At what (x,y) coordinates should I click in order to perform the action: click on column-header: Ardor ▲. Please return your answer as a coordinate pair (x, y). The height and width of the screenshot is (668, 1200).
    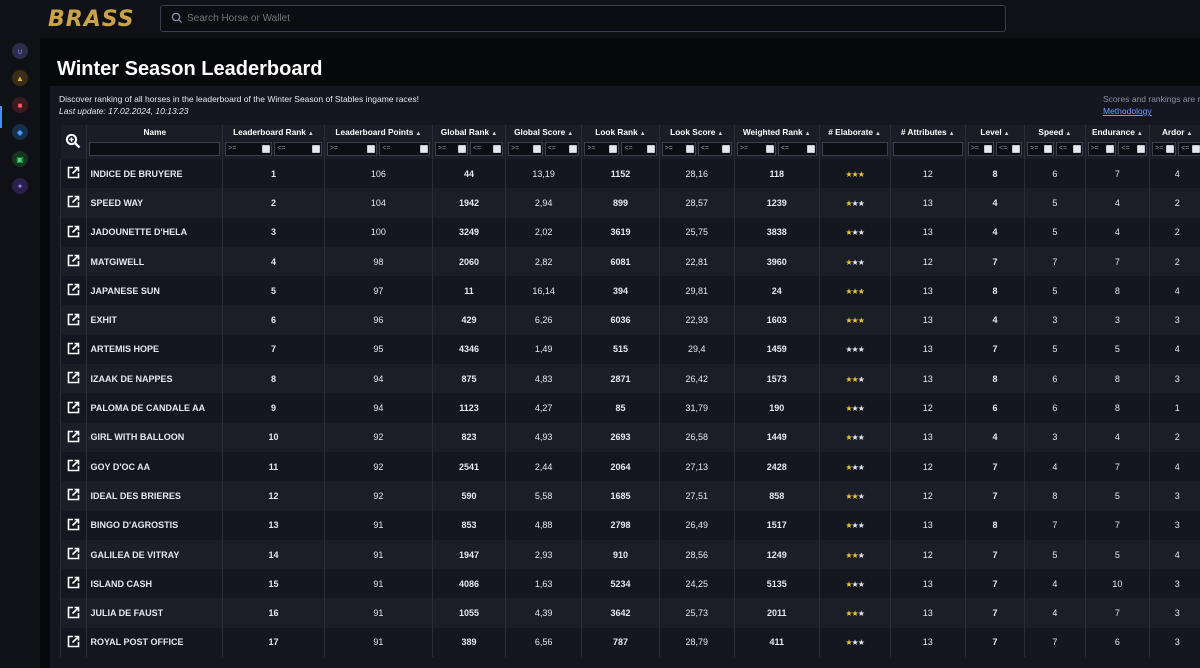
    Looking at the image, I should click on (1174, 132).